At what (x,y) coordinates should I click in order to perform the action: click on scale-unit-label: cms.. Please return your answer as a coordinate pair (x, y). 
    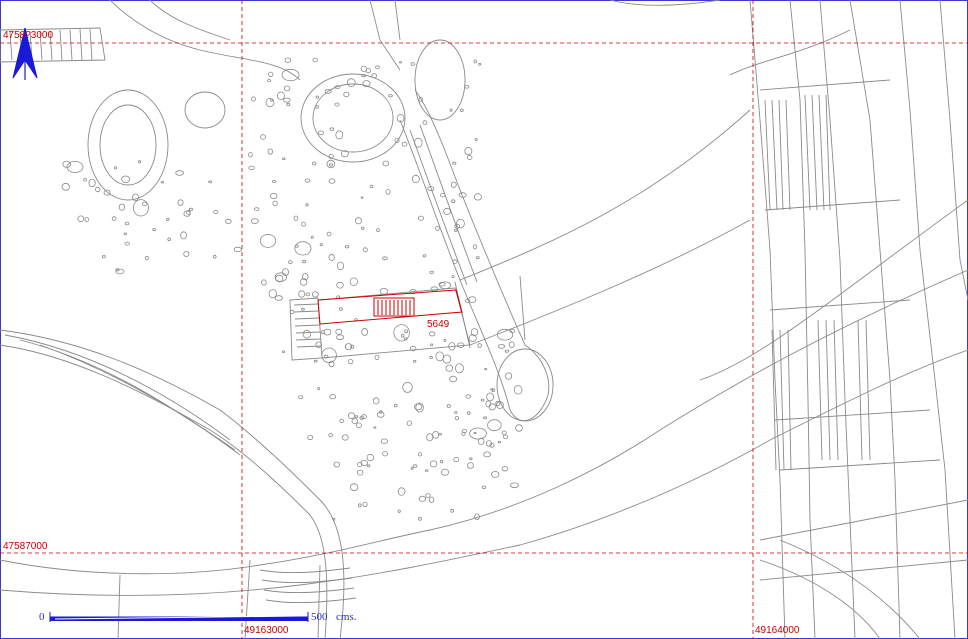
    Looking at the image, I should click on (346, 617).